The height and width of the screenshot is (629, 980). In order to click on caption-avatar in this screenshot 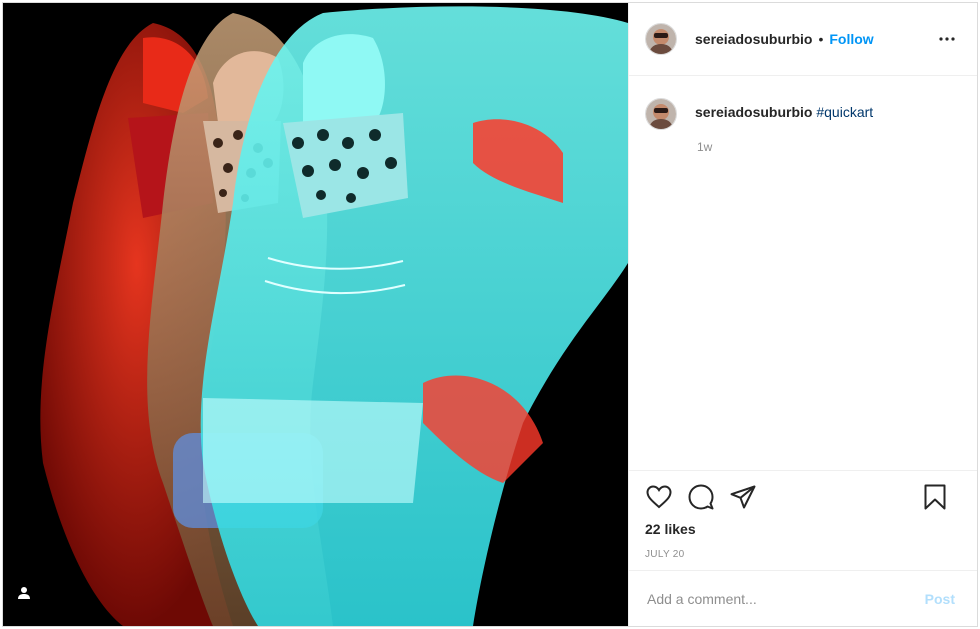, I will do `click(661, 114)`.